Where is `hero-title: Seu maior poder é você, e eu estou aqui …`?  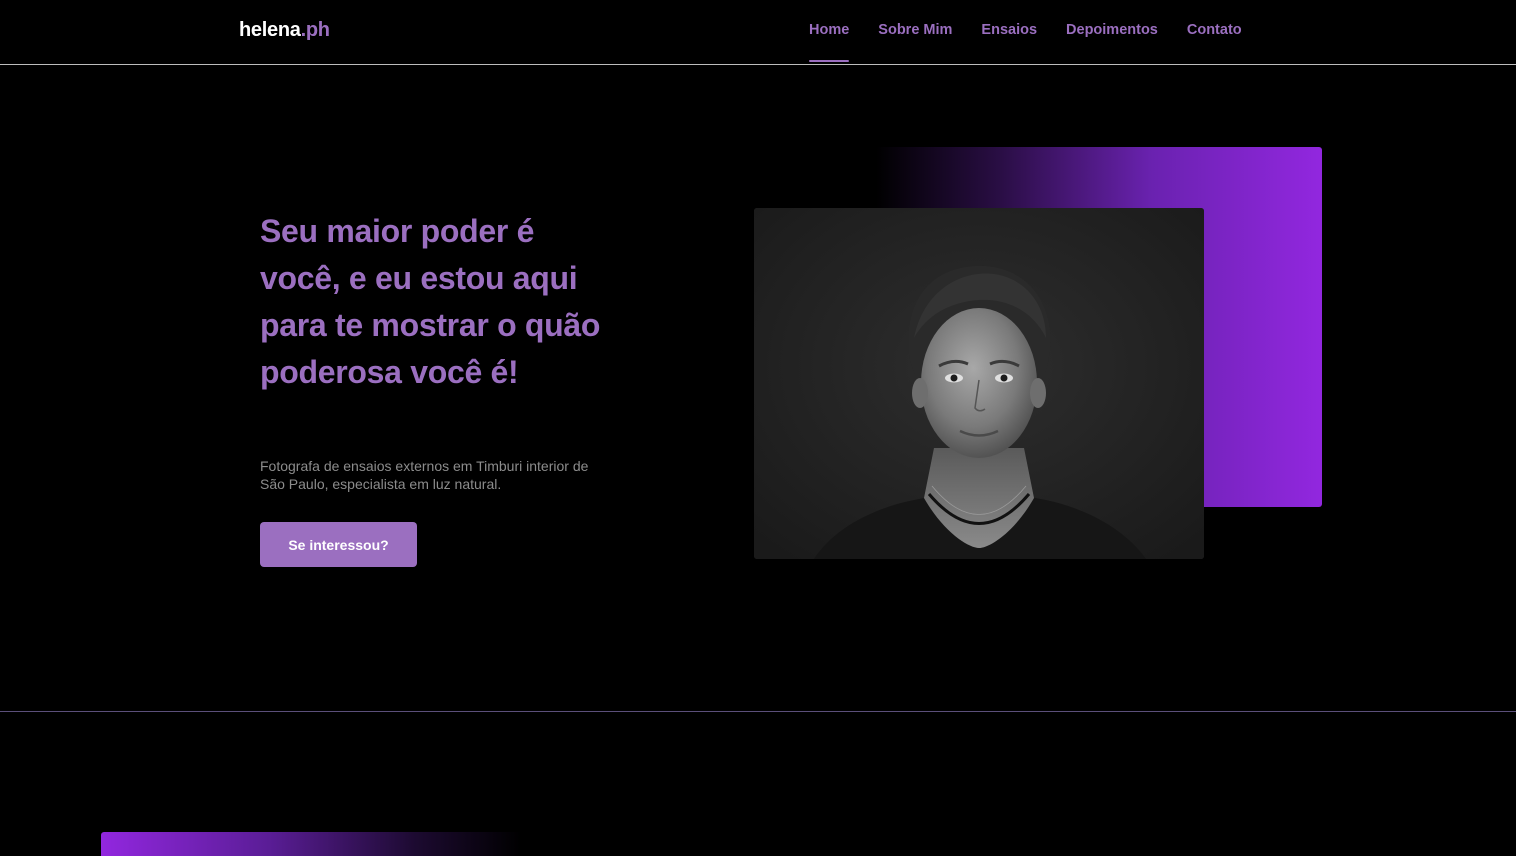
hero-title: Seu maior poder é você, e eu estou aqui … is located at coordinates (430, 301).